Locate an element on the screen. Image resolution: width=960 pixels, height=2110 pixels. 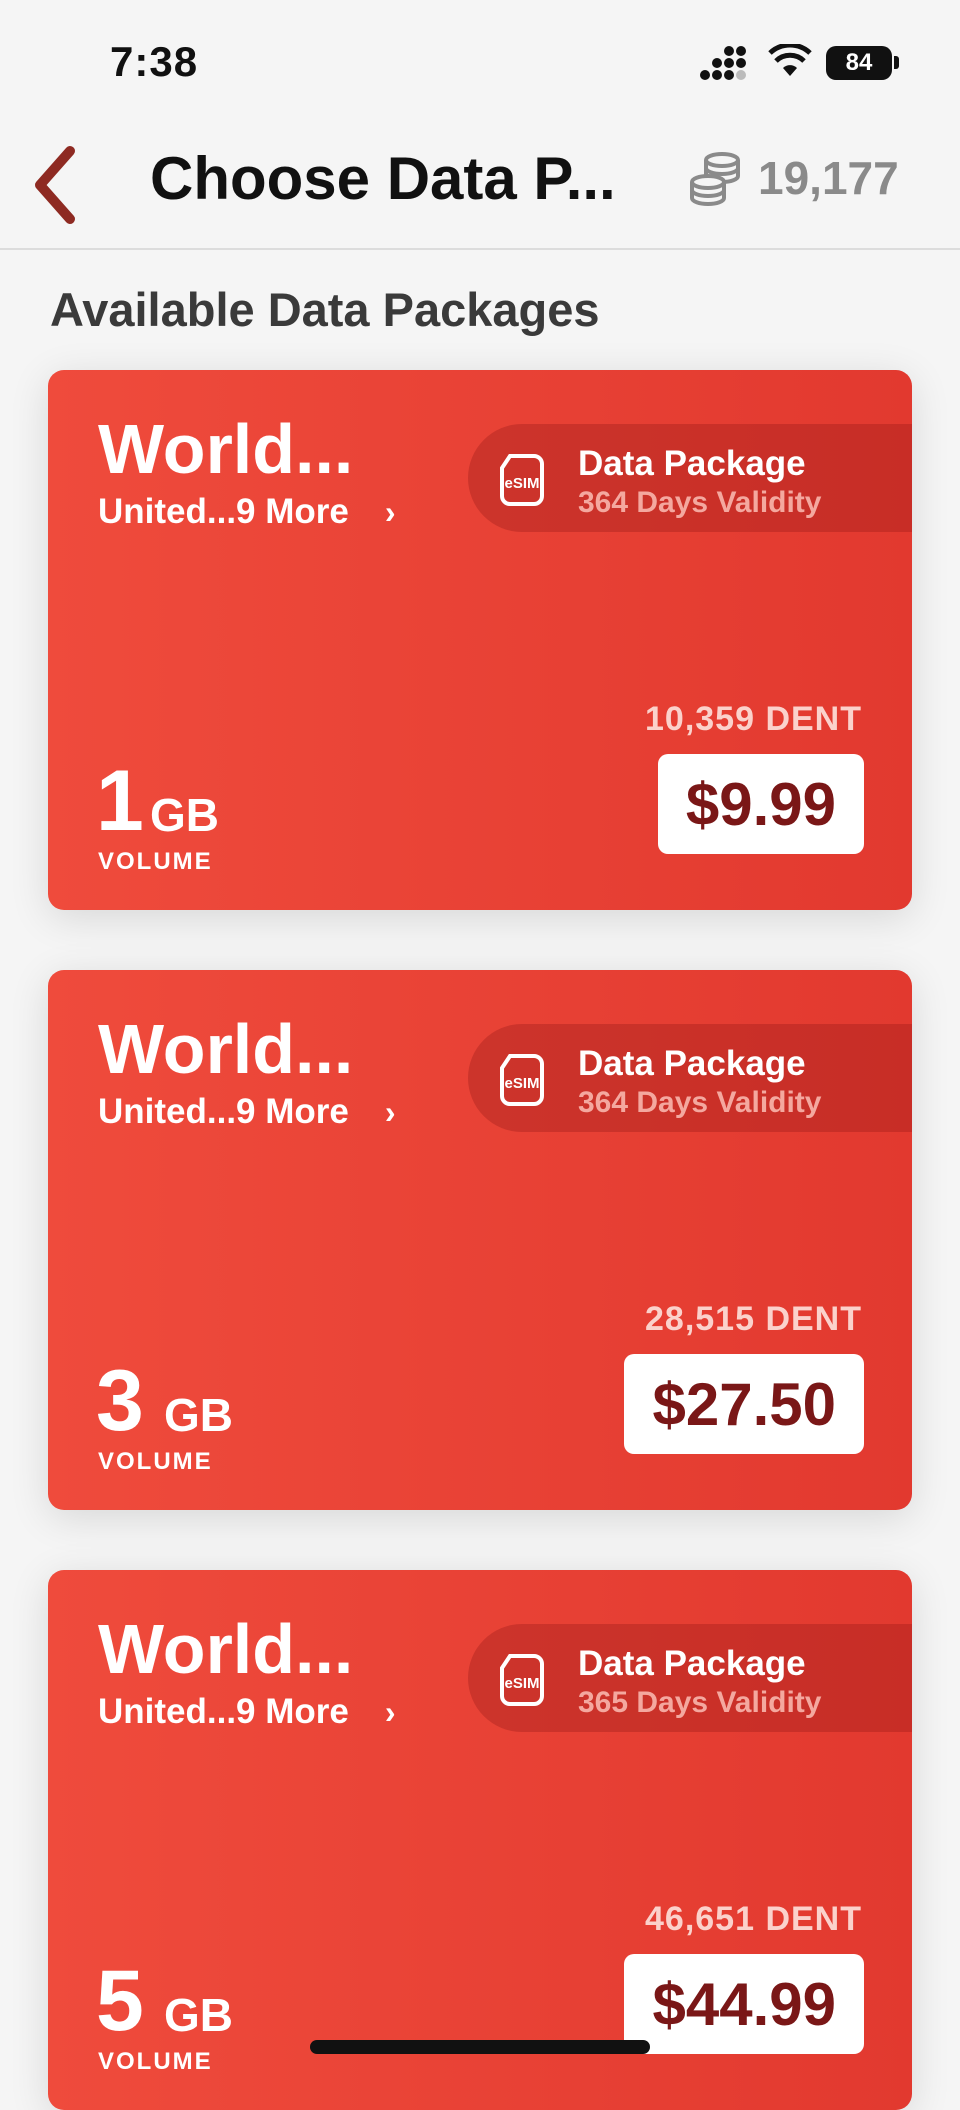
dent-price: 28,515 DENT is located at coordinates (753, 1319).